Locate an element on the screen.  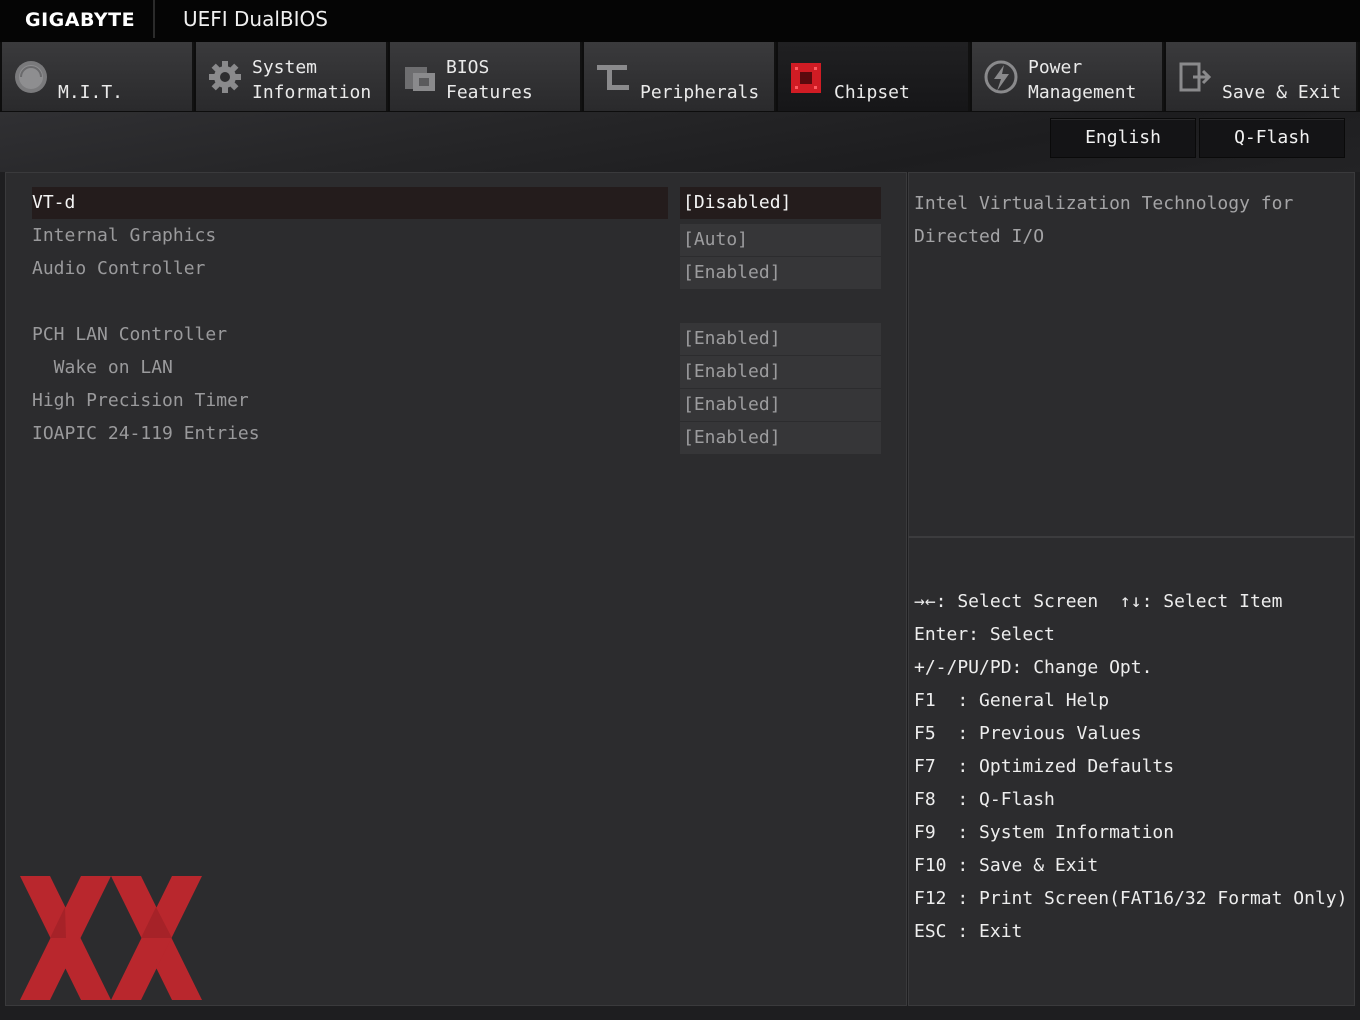
gear-icon is located at coordinates (225, 77).